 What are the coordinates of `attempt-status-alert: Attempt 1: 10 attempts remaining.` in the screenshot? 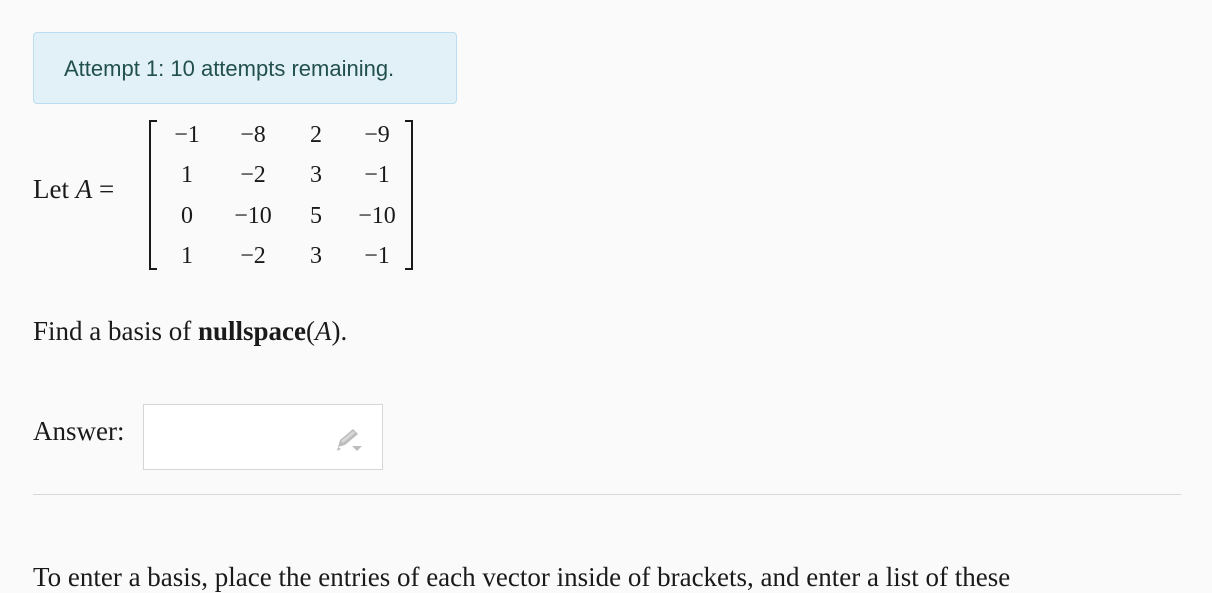 It's located at (245, 68).